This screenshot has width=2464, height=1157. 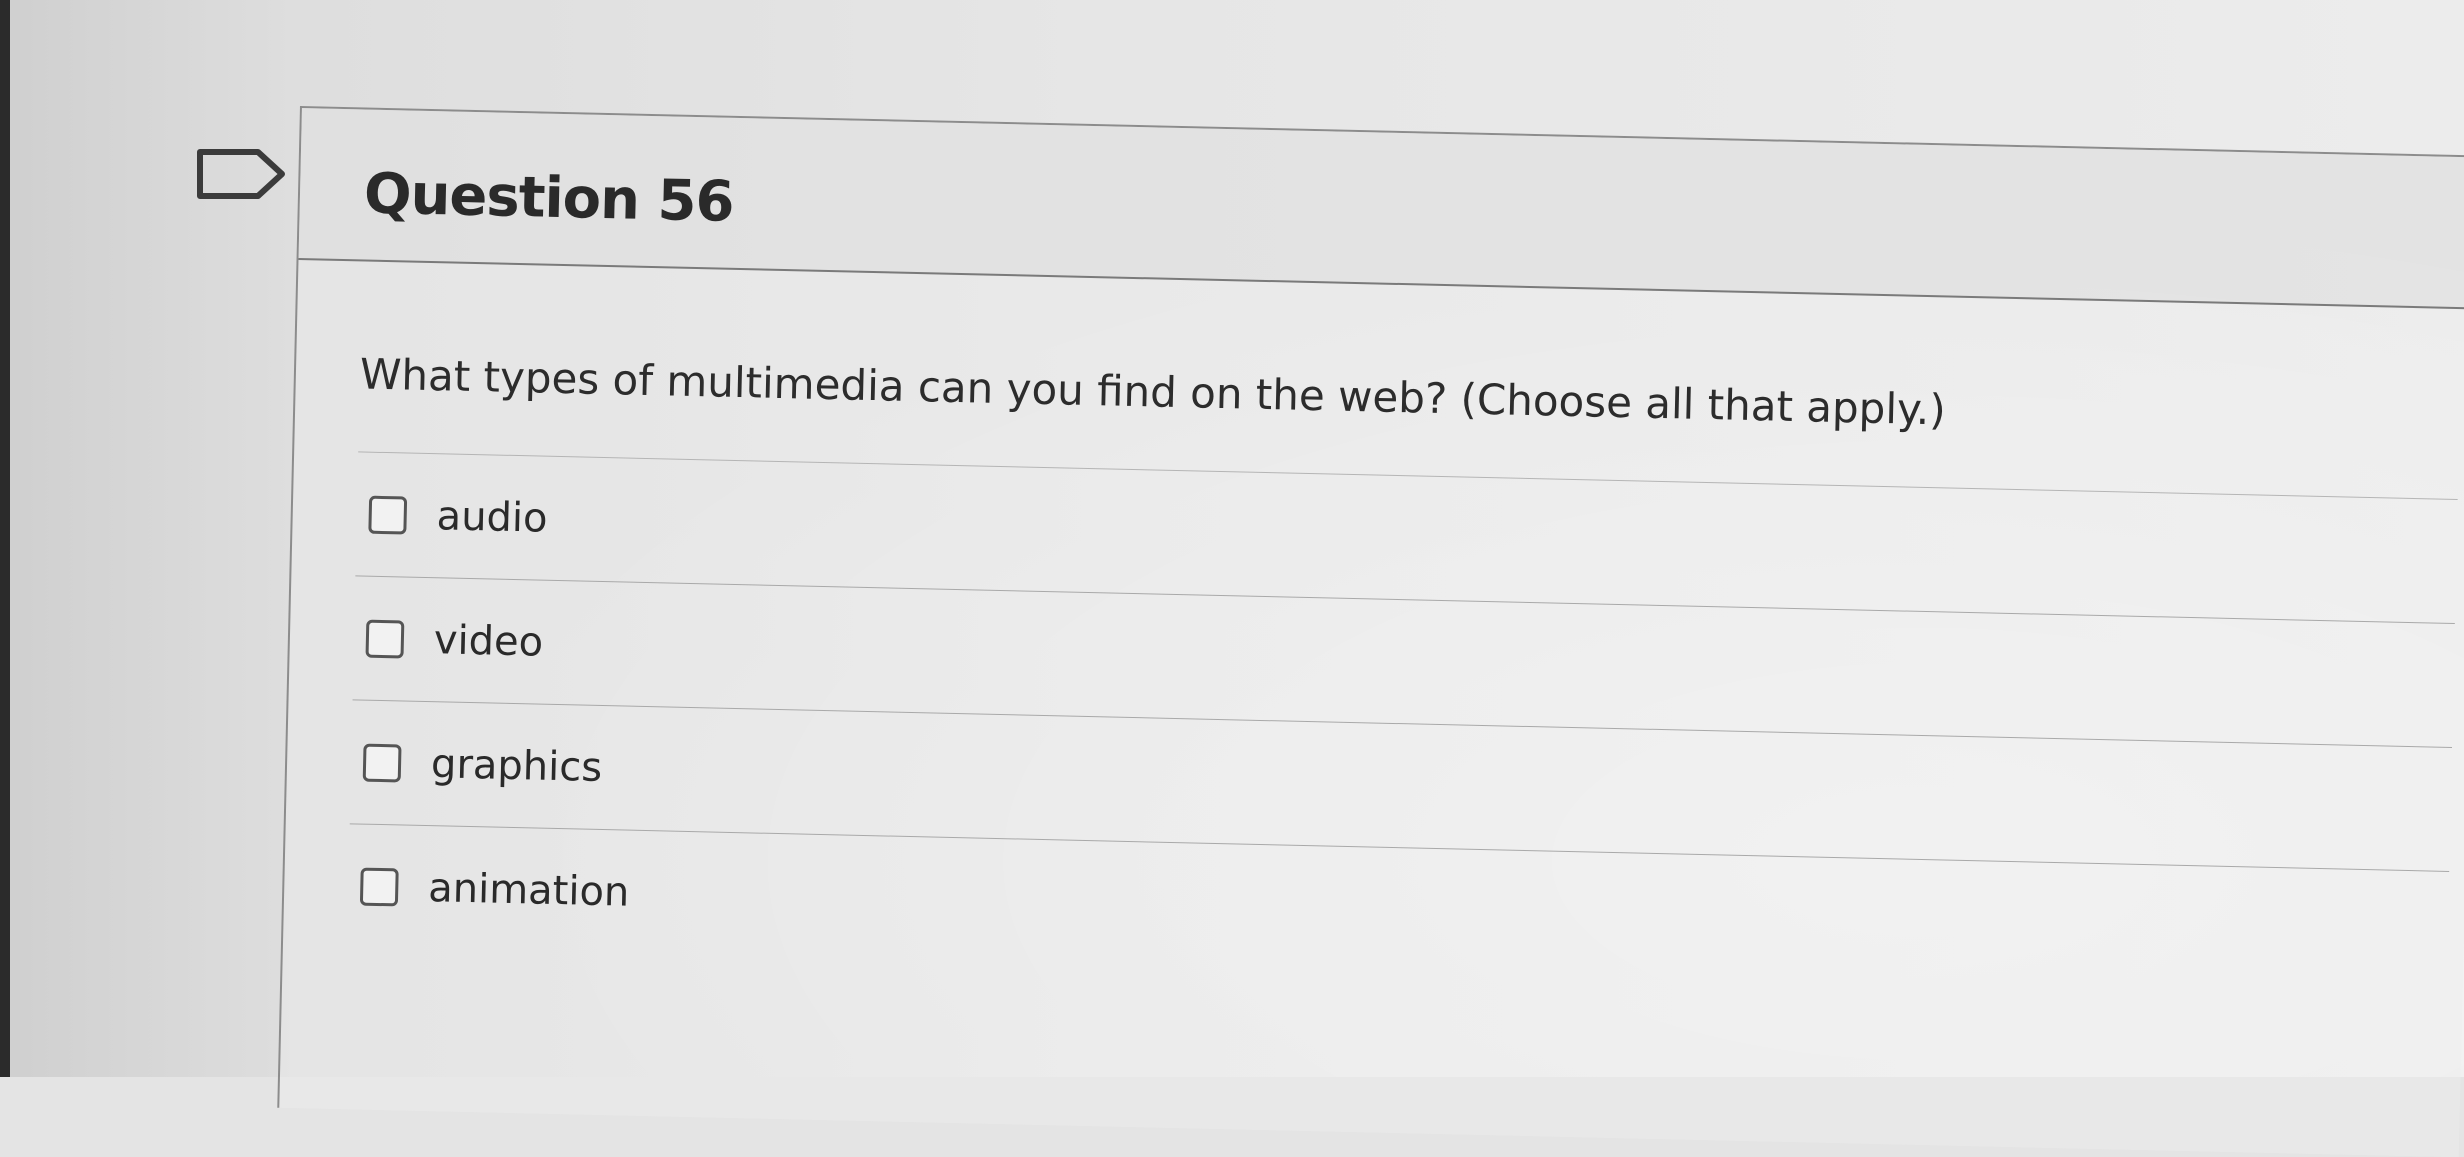 I want to click on checkbox-graphics, so click(x=382, y=762).